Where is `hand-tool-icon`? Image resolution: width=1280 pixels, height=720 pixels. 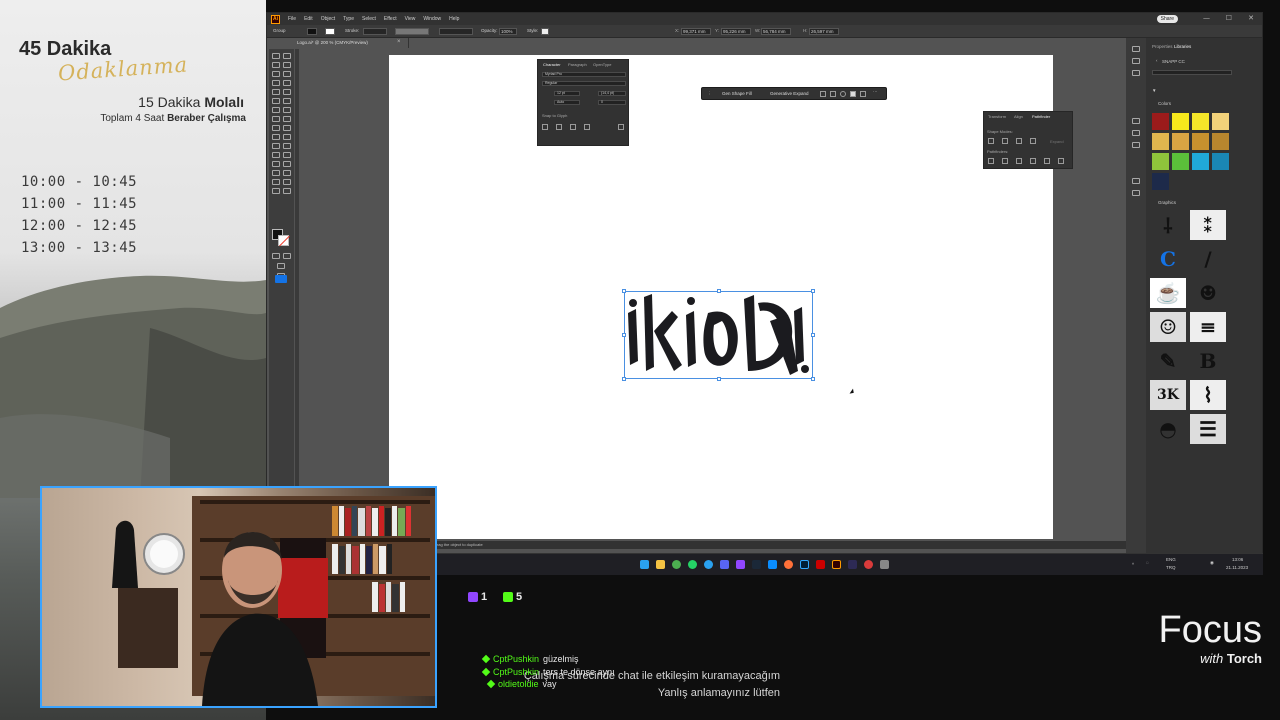 hand-tool-icon is located at coordinates (276, 173).